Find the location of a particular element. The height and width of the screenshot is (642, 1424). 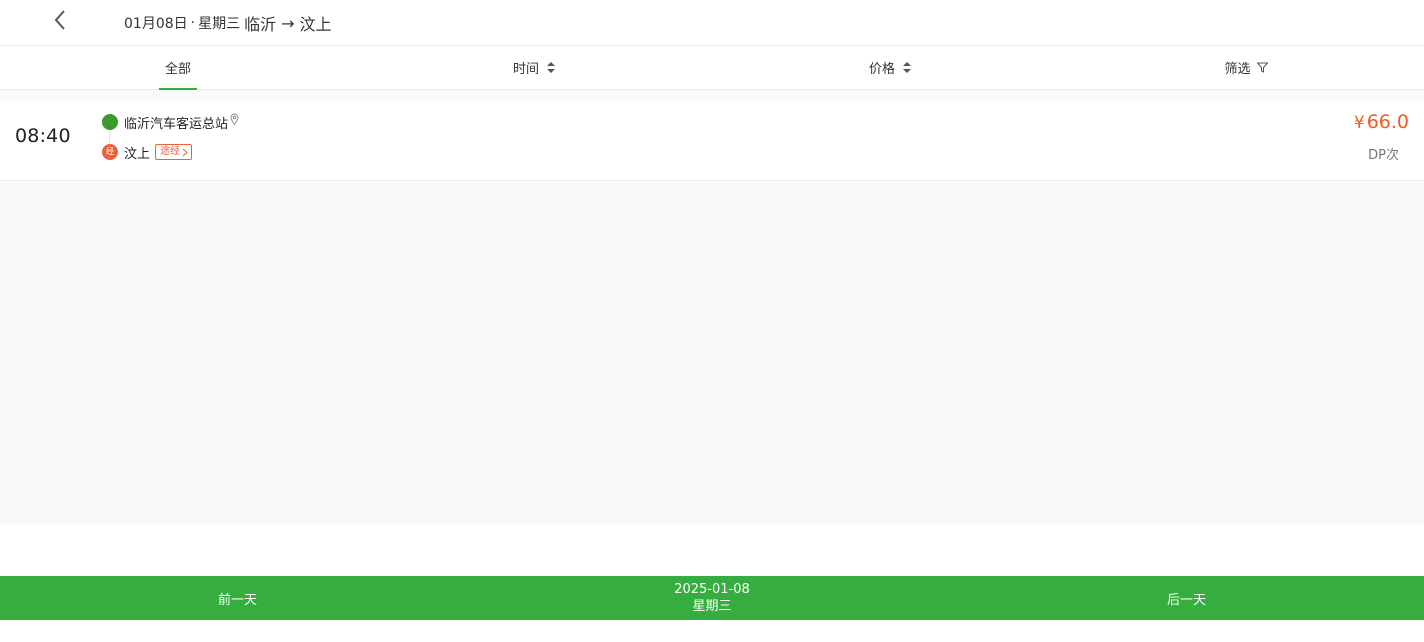

back-button is located at coordinates (60, 22).